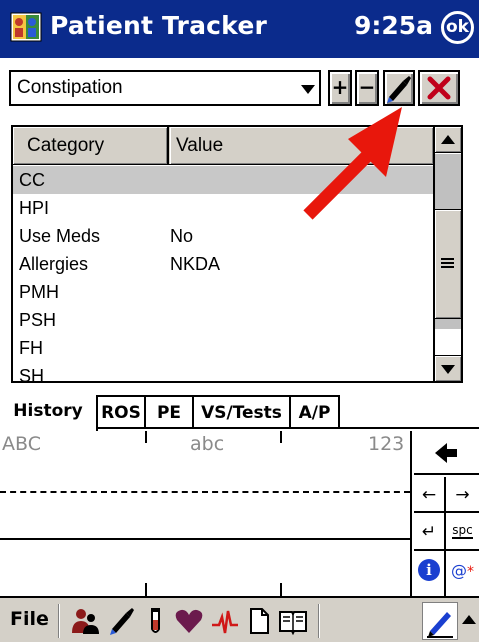  What do you see at coordinates (207, 444) in the screenshot?
I see `lowercase-zone-label: abc` at bounding box center [207, 444].